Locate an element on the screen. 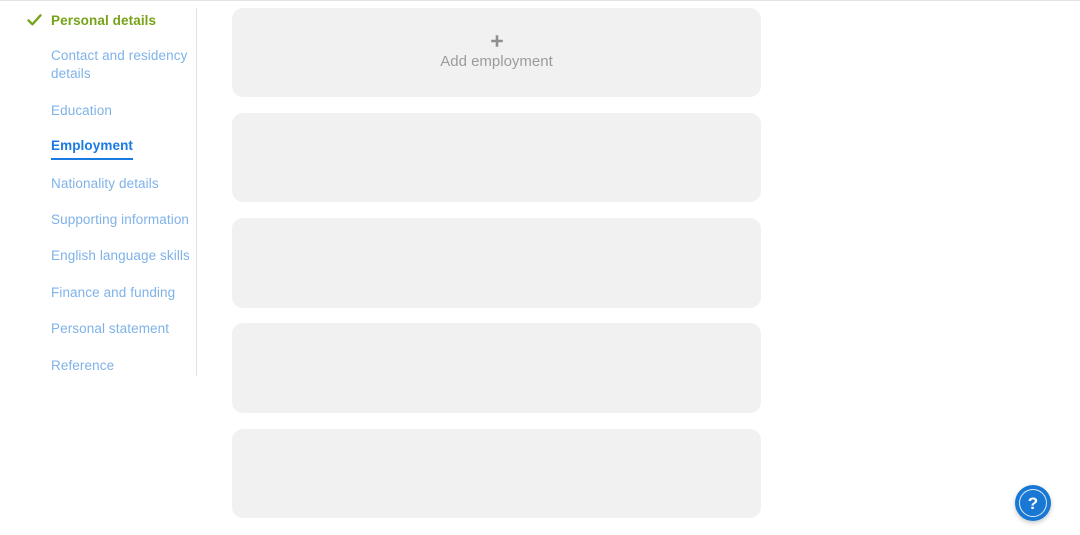 The width and height of the screenshot is (1080, 535). add-employment-label: Add employment is located at coordinates (496, 61).